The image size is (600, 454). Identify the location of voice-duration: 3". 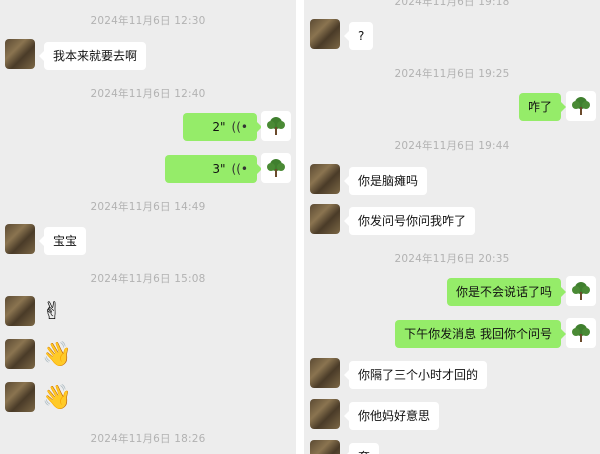
(219, 169).